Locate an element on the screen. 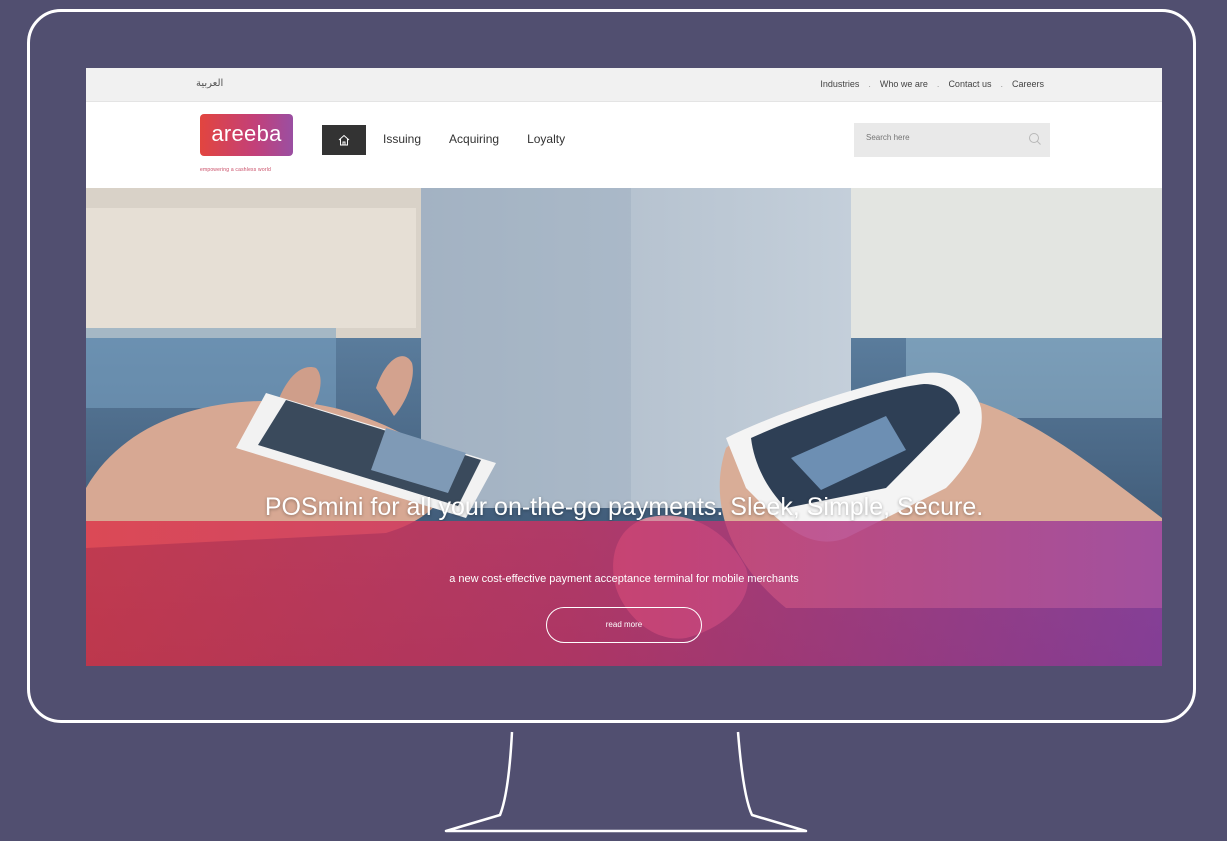  search-icon is located at coordinates (1035, 139).